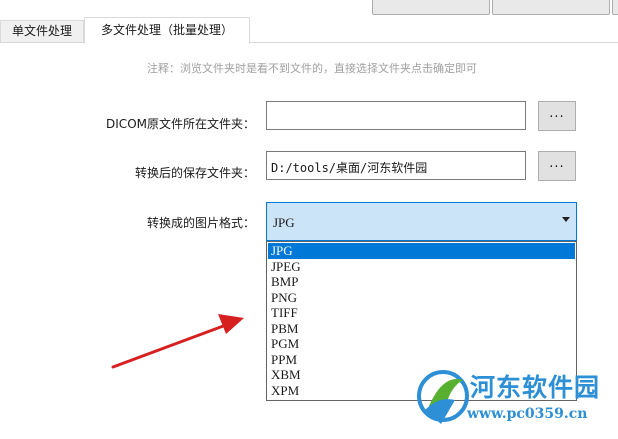 This screenshot has height=439, width=618. Describe the element at coordinates (535, 387) in the screenshot. I see `watermark-name: 河东软件园` at that location.